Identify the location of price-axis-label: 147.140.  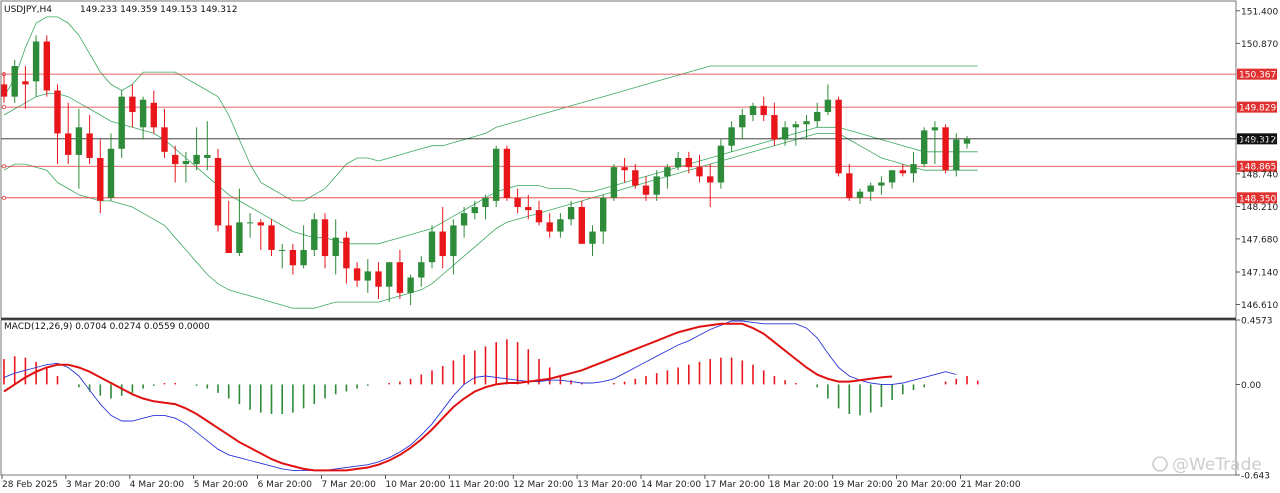
(1259, 274).